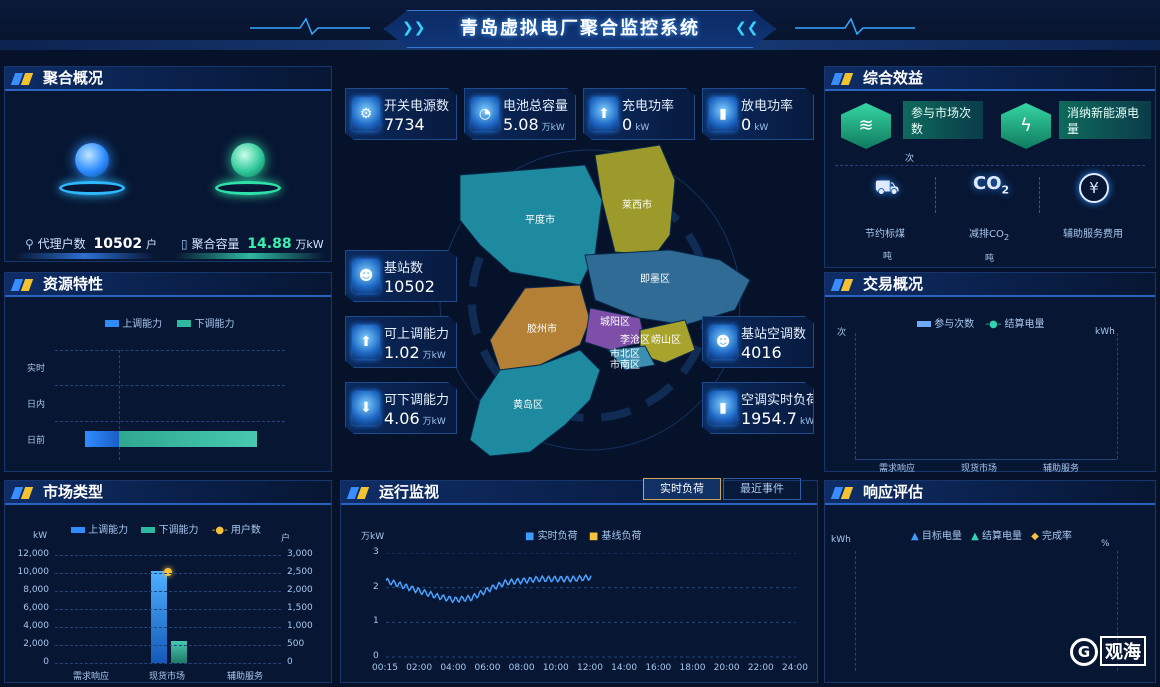  Describe the element at coordinates (401, 342) in the screenshot. I see `card-up-capacity: ⬆ 可上调能力 1.02 万kW` at that location.